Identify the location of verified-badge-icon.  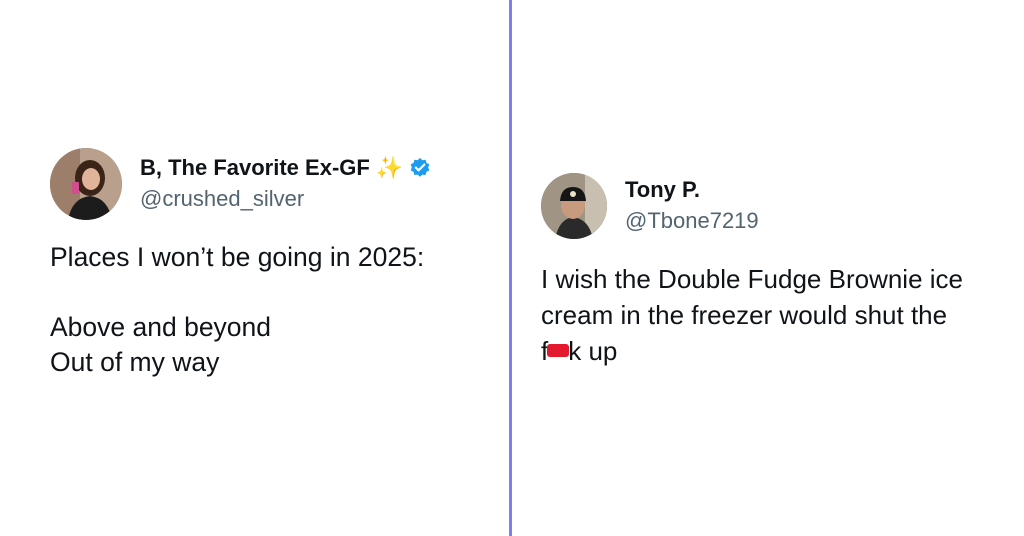
(420, 167).